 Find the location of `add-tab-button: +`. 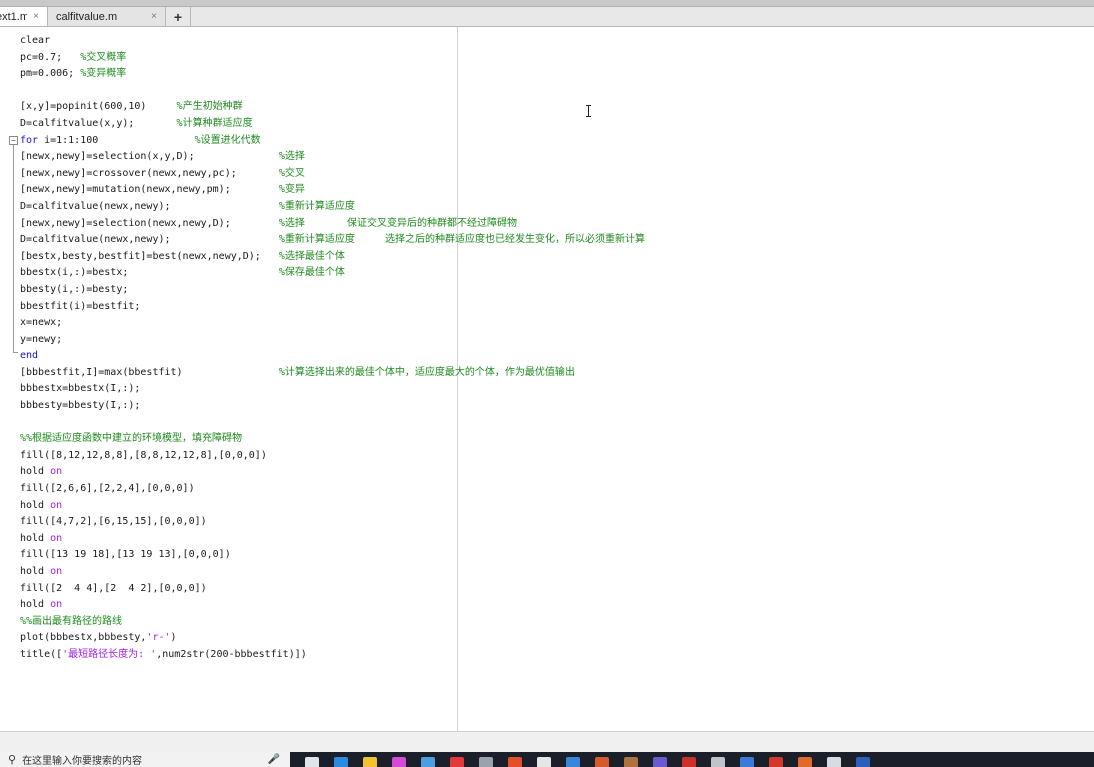

add-tab-button: + is located at coordinates (178, 16).